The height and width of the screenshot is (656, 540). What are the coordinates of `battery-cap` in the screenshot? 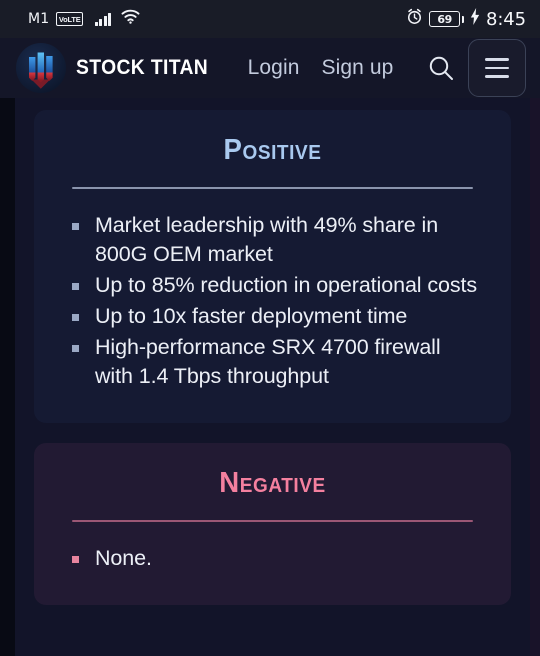 It's located at (462, 19).